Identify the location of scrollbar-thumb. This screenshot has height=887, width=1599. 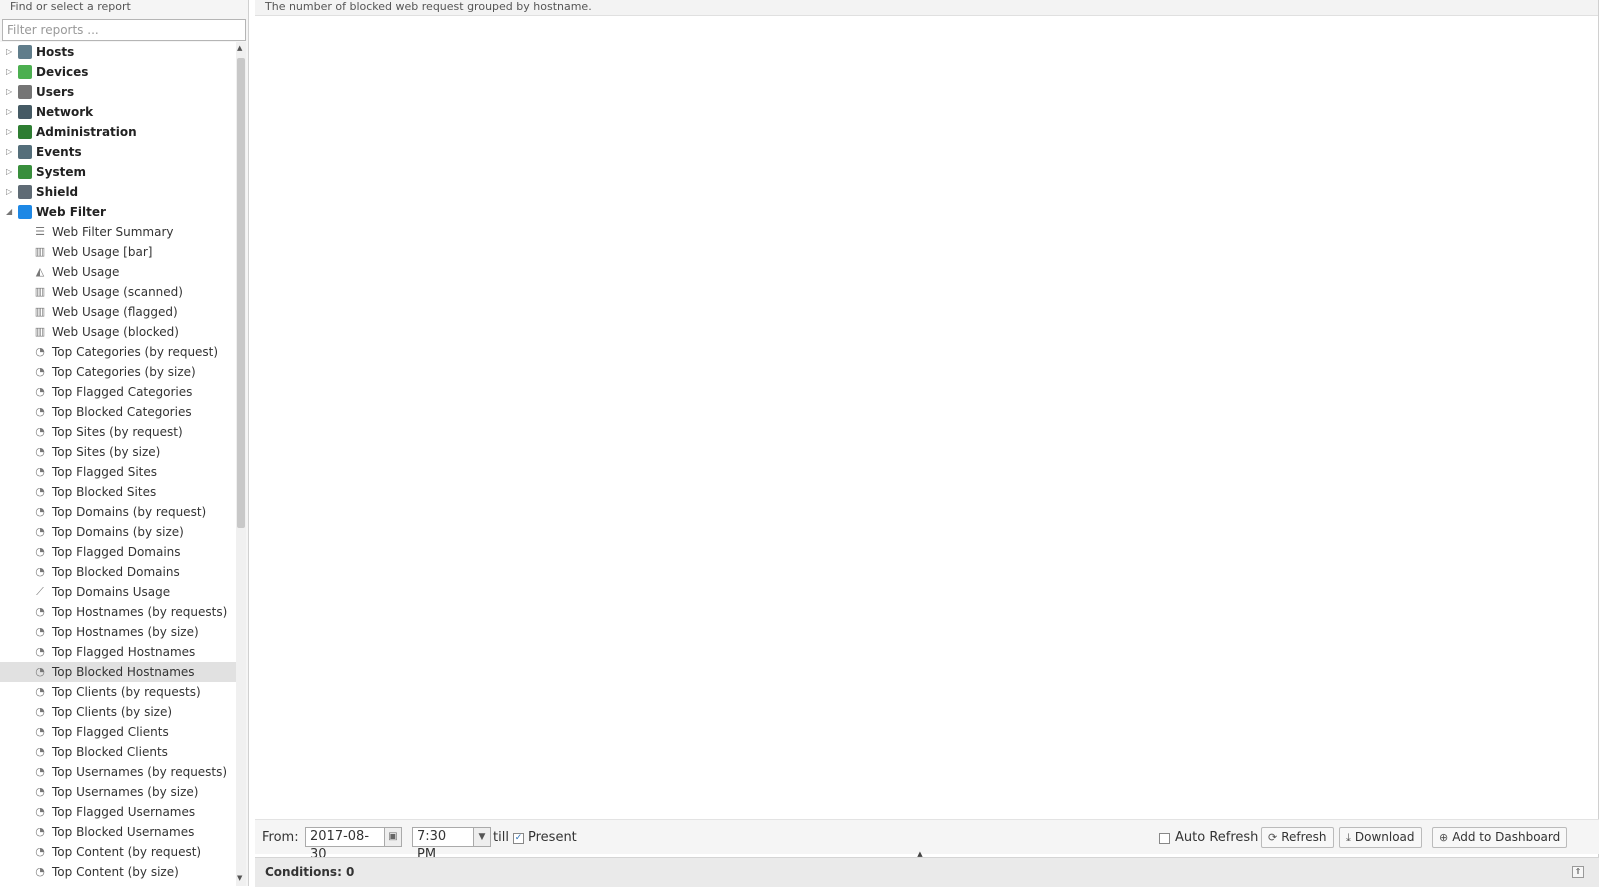
(241, 293).